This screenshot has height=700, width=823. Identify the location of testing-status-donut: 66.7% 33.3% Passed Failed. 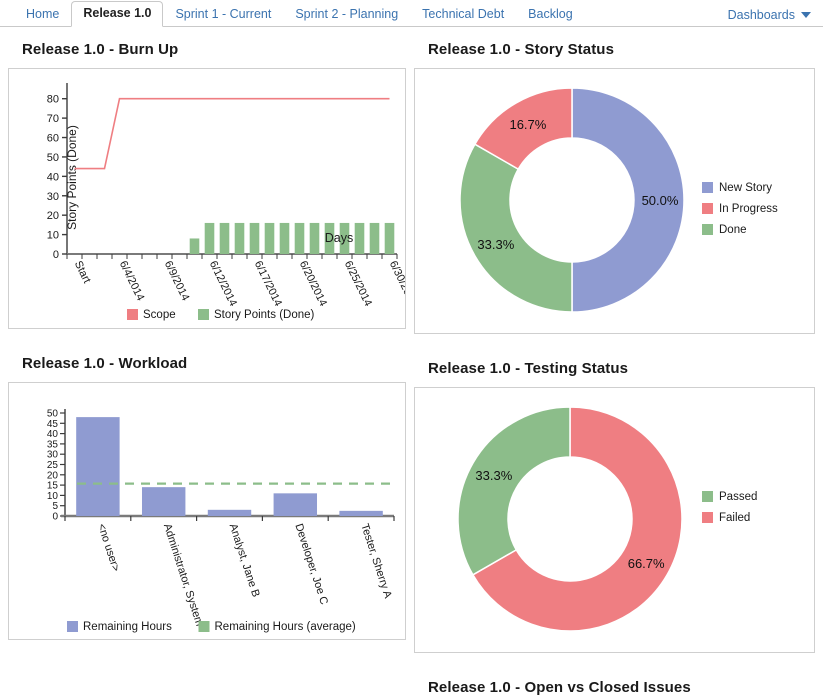
(607, 519).